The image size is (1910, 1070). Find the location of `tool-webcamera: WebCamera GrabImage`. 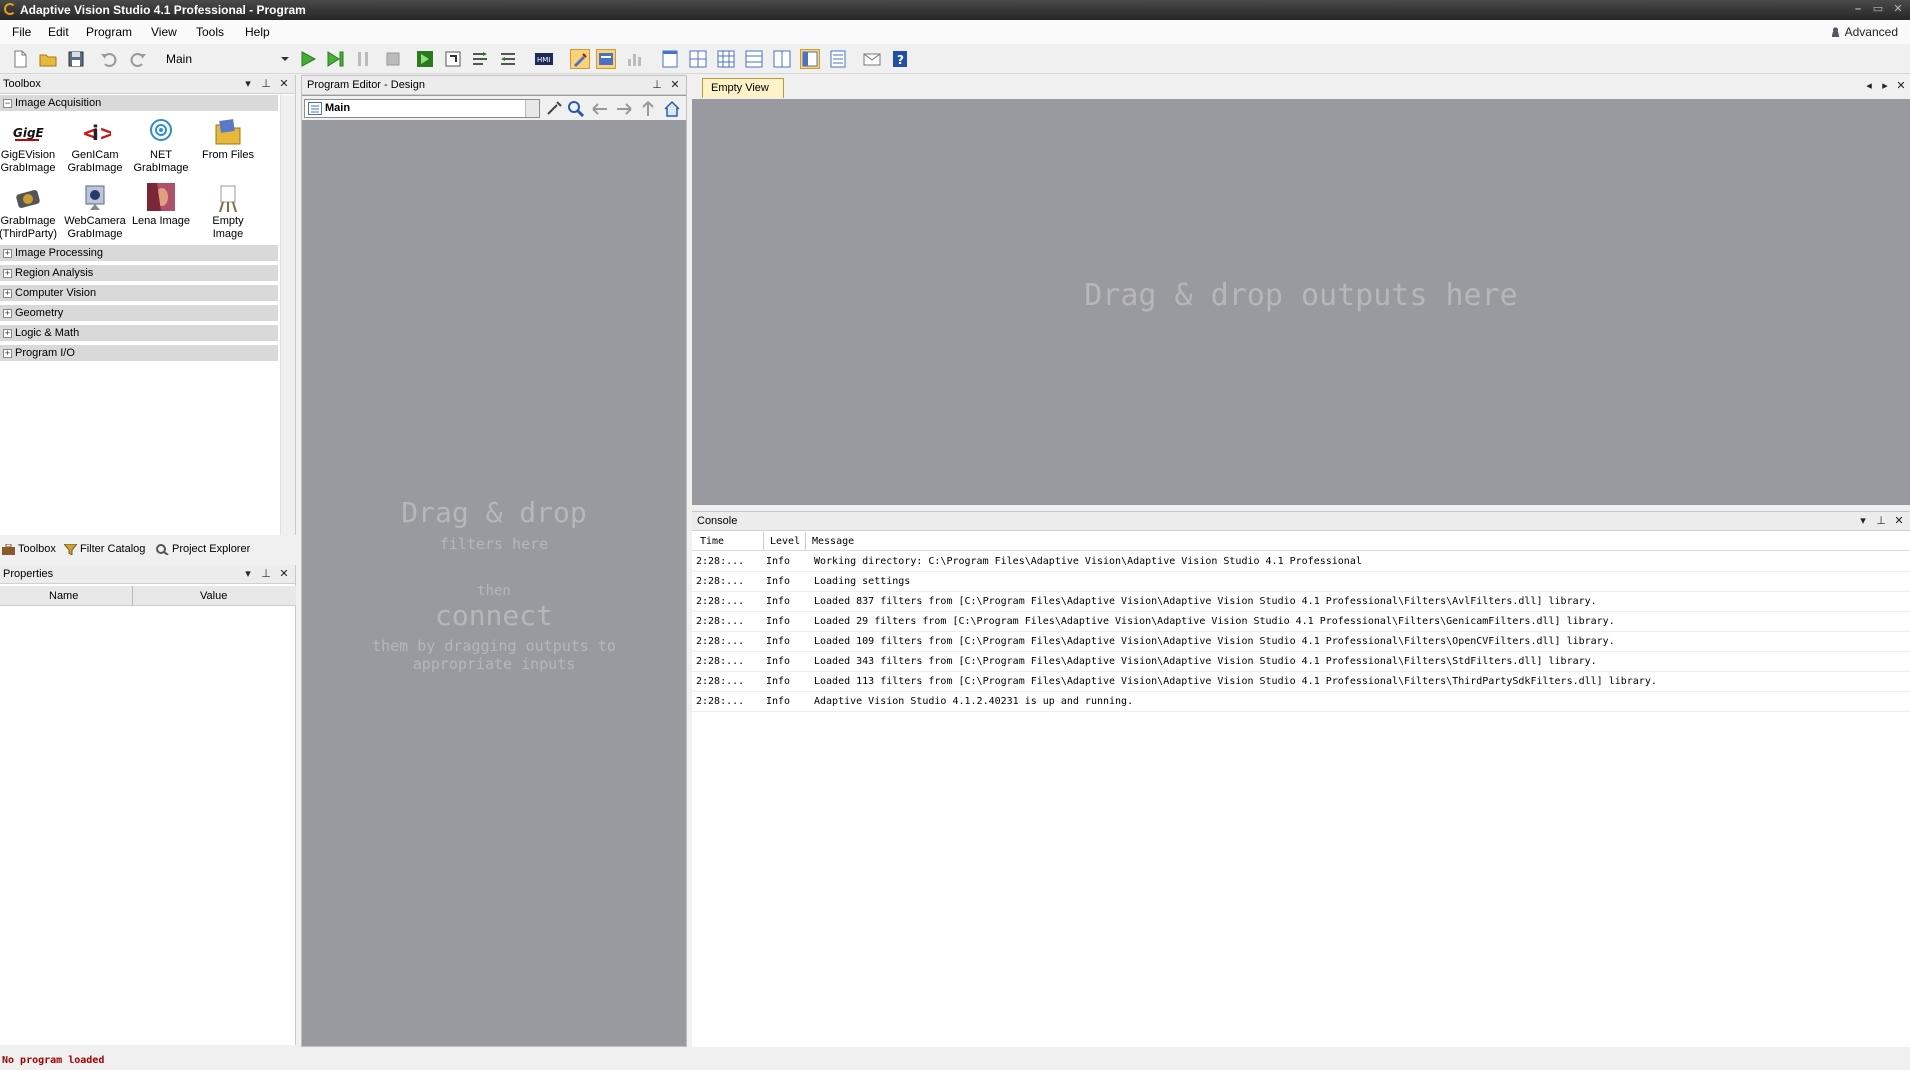

tool-webcamera: WebCamera GrabImage is located at coordinates (95, 212).